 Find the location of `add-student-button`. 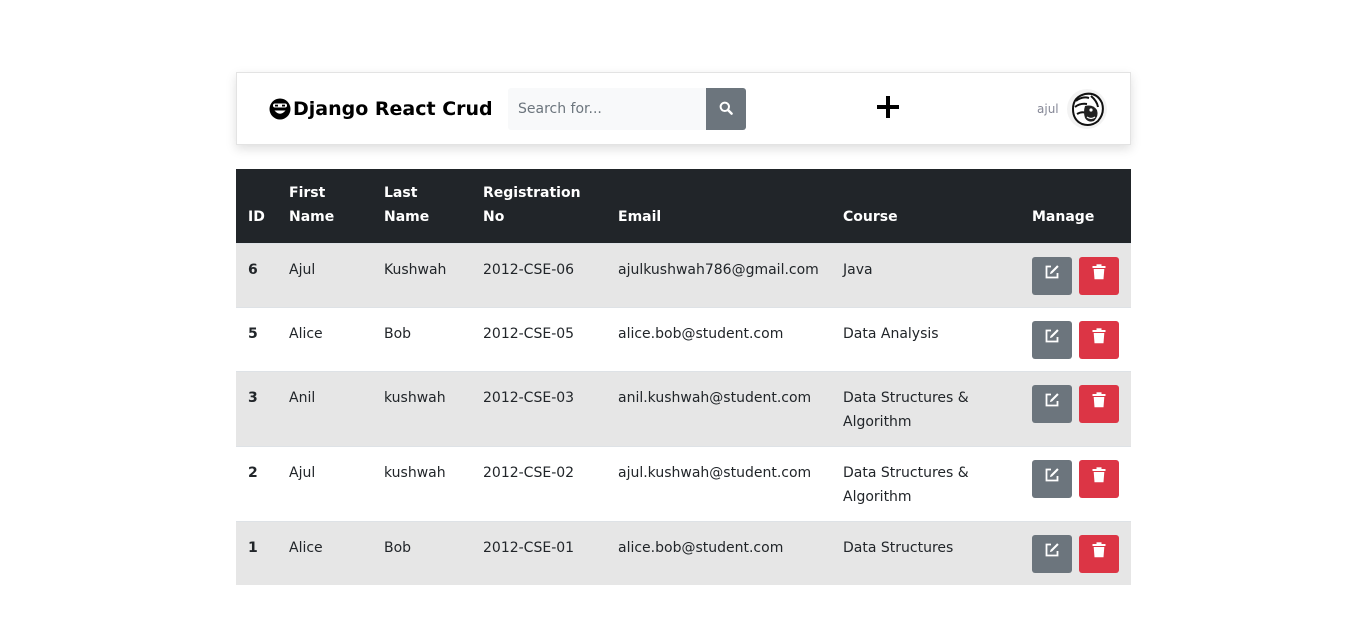

add-student-button is located at coordinates (888, 109).